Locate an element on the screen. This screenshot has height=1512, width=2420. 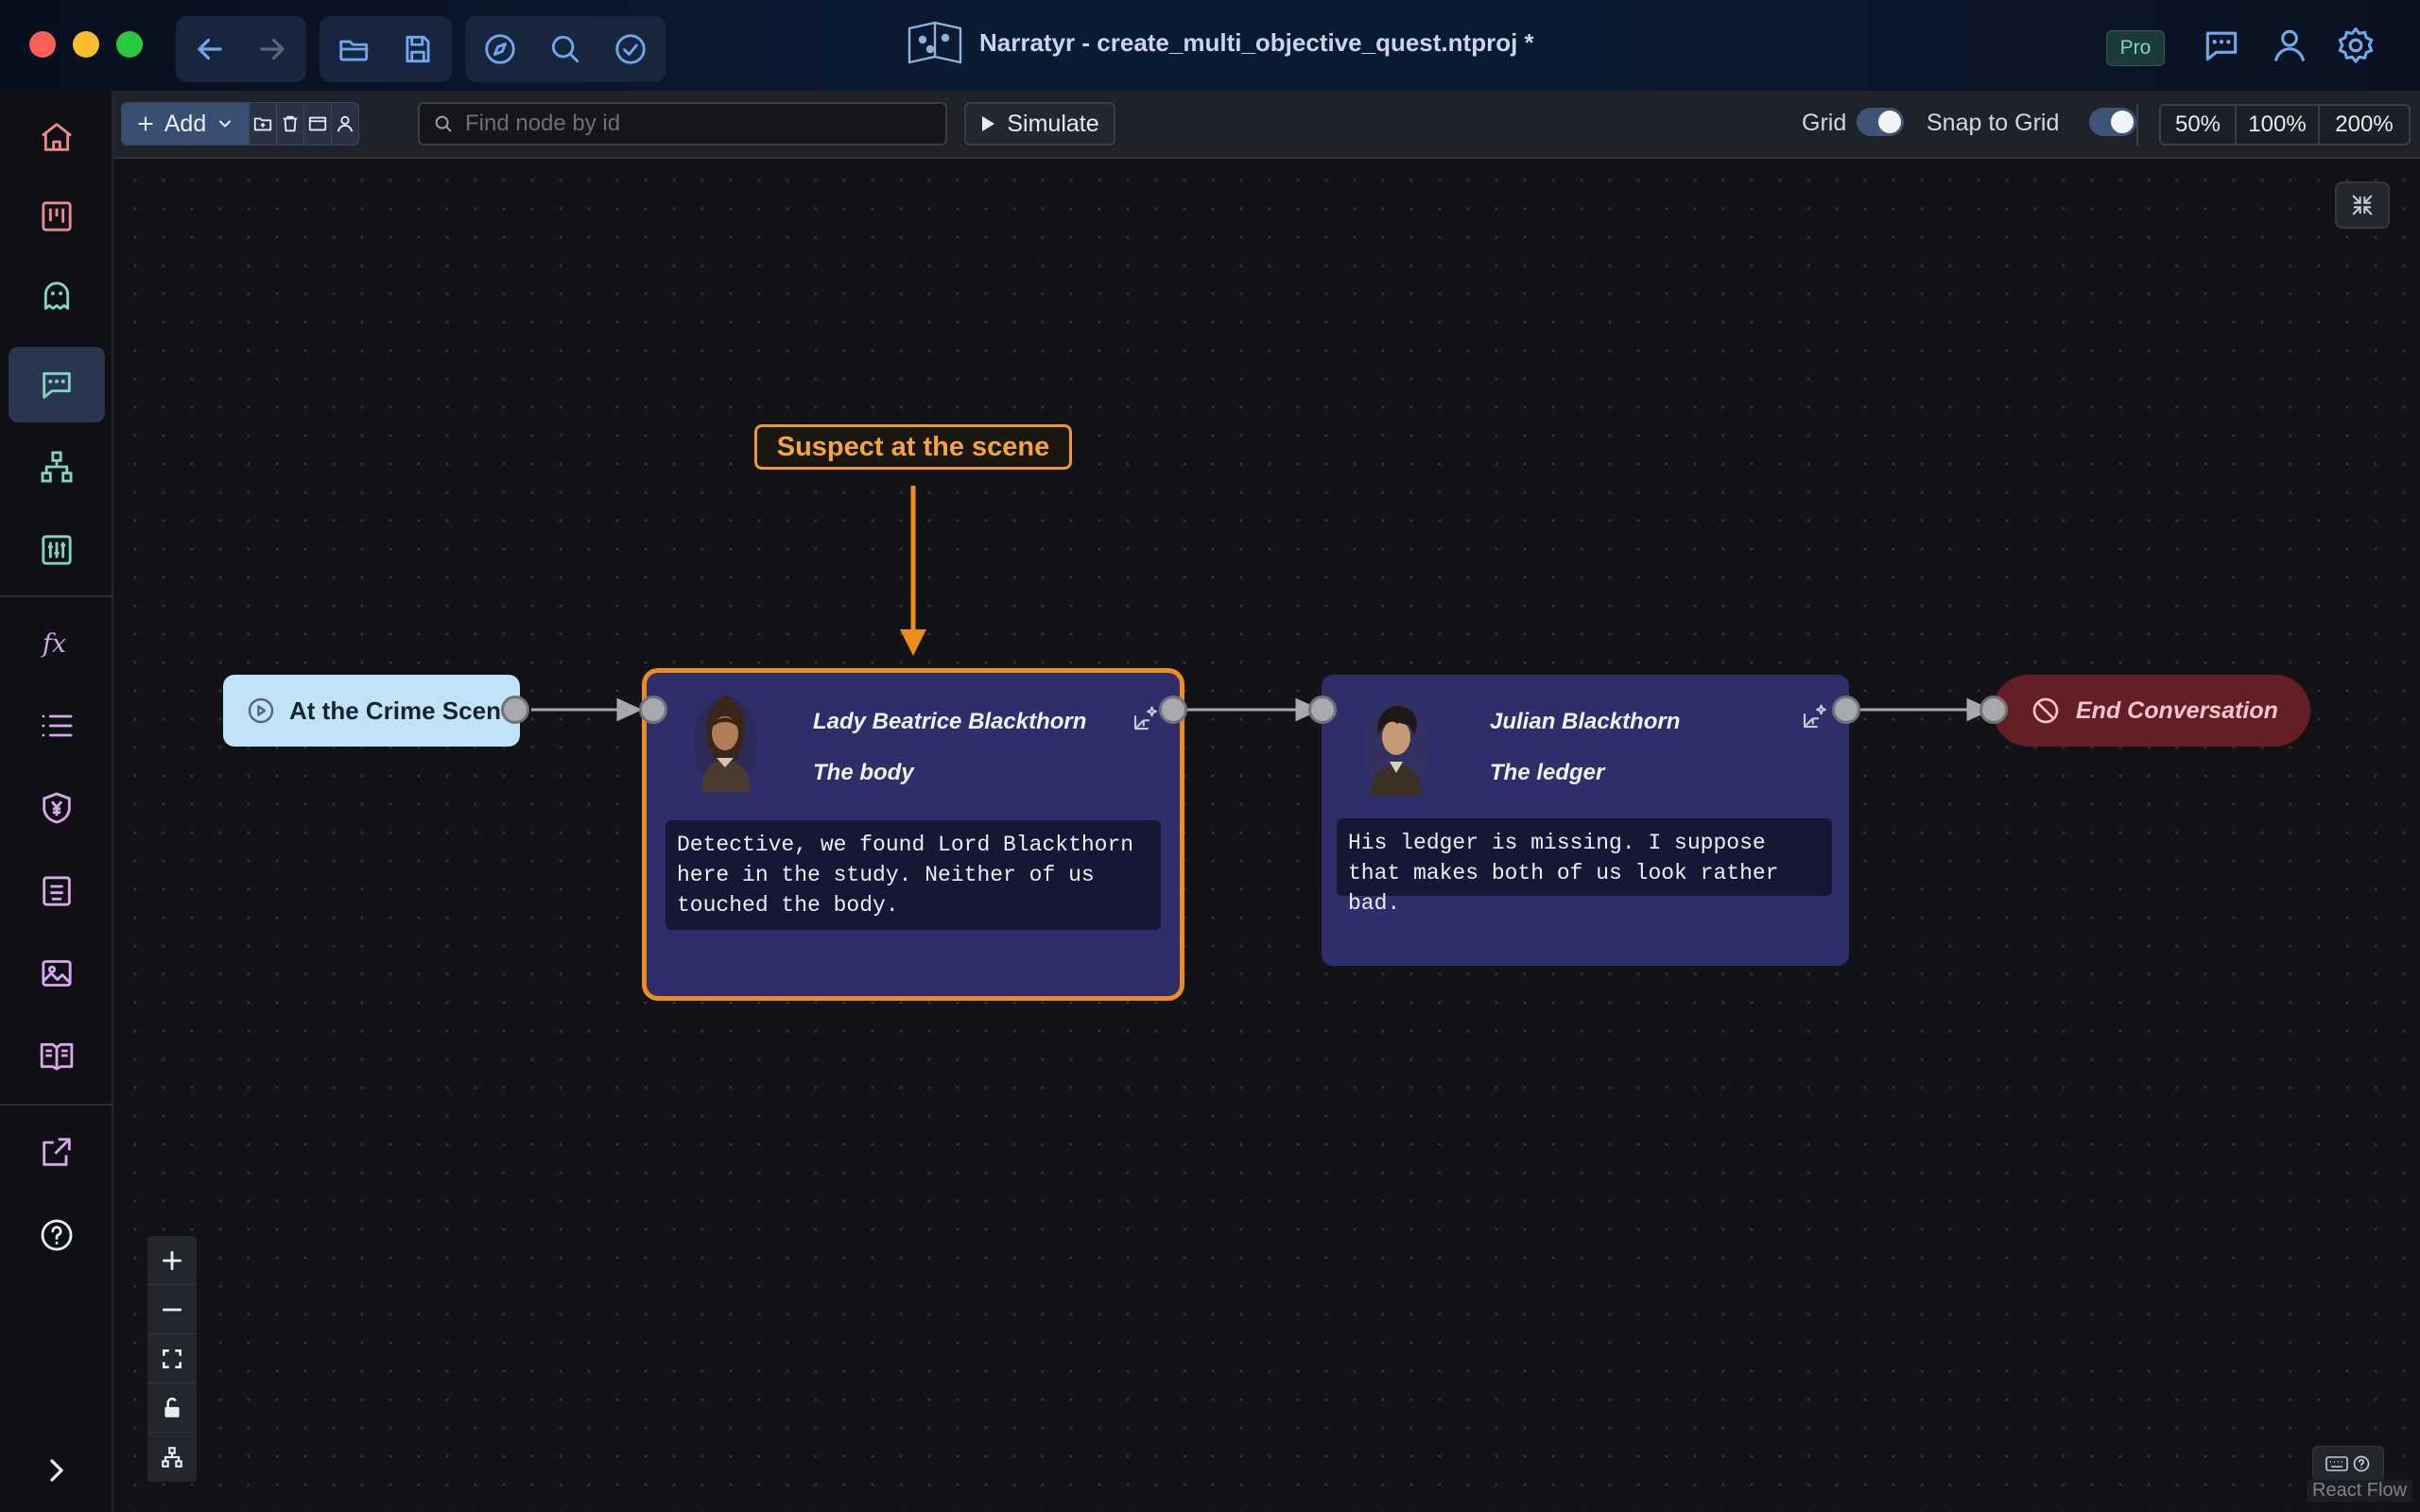
dialogue-title: The body is located at coordinates (863, 772).